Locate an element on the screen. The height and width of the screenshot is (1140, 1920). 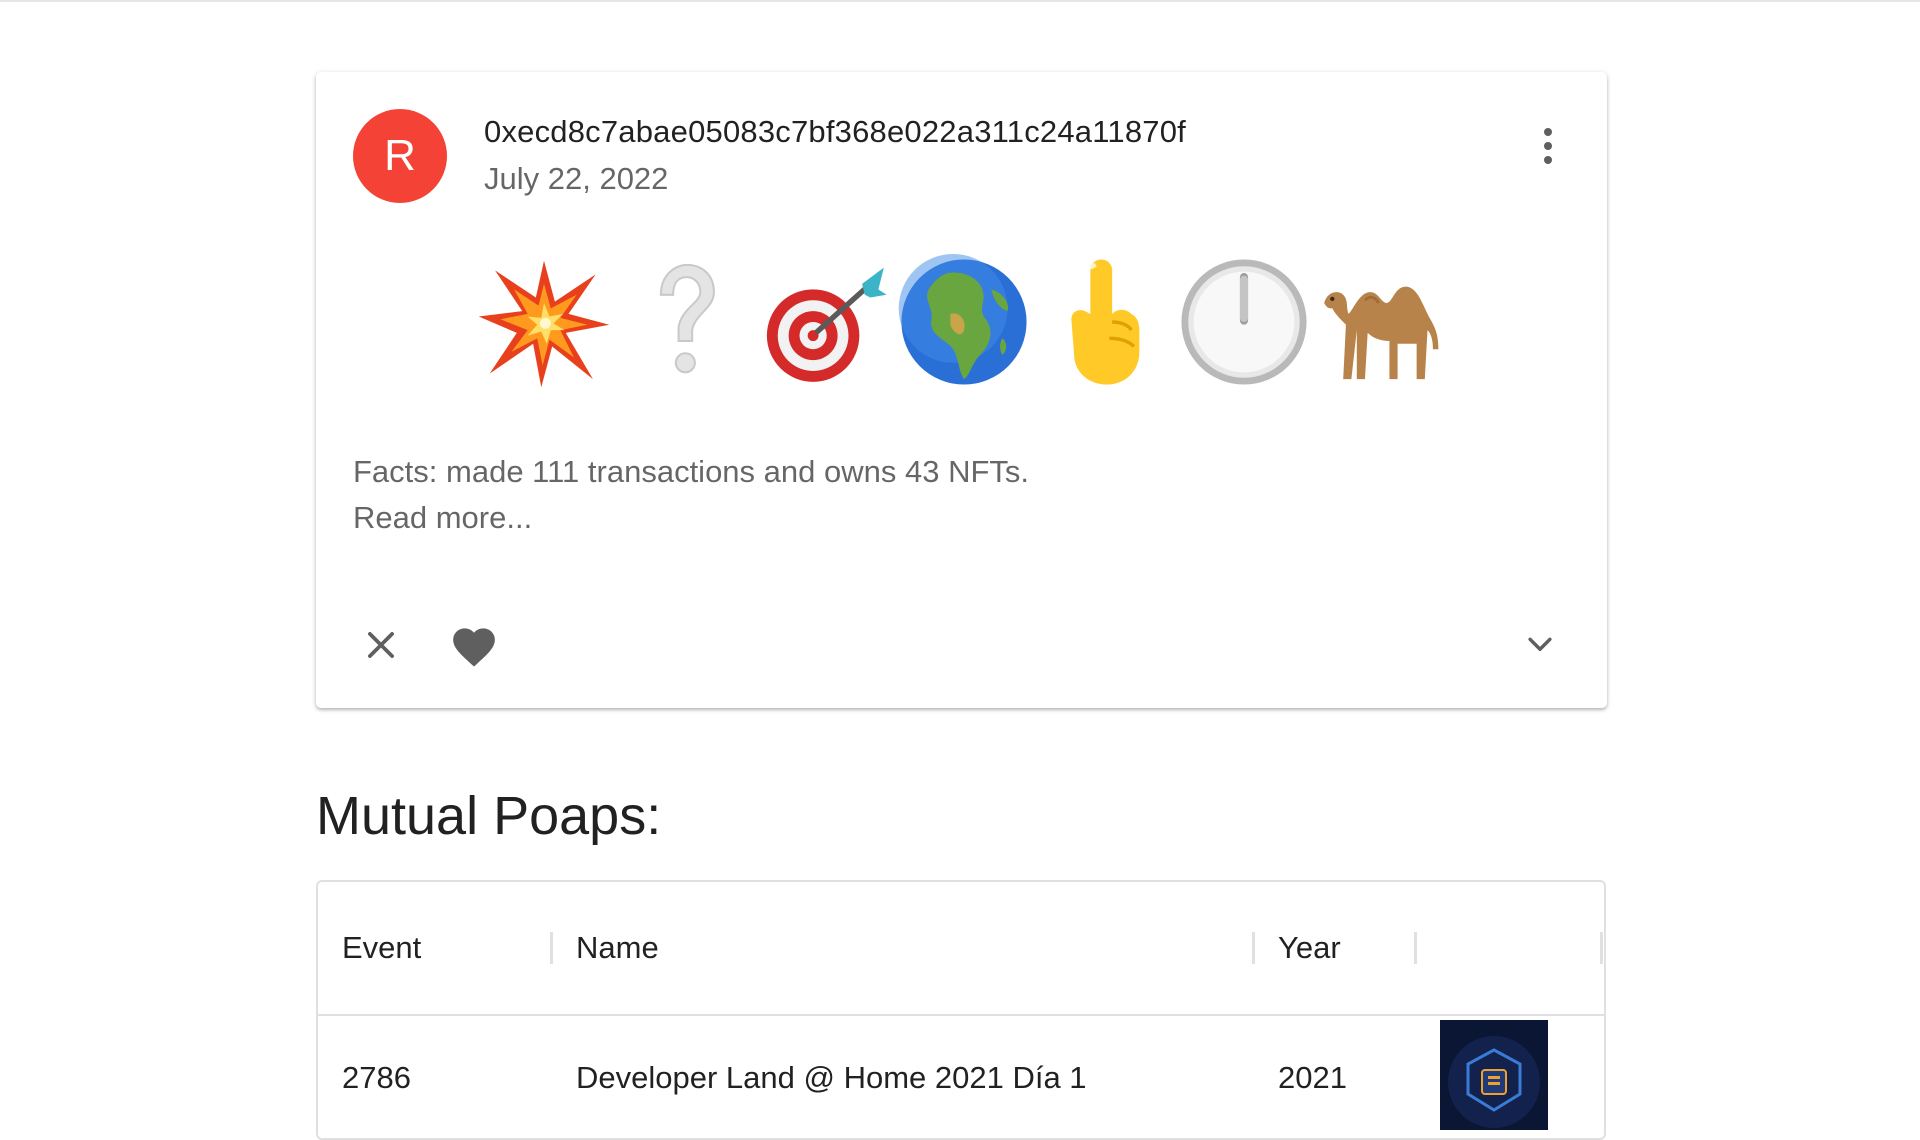
expand-button is located at coordinates (1540, 645).